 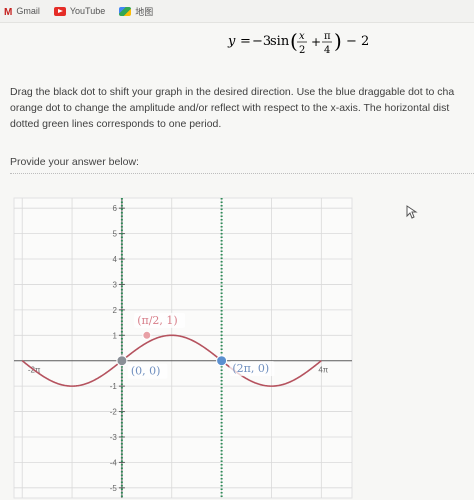 What do you see at coordinates (114, 208) in the screenshot?
I see `y-tick-label: 6` at bounding box center [114, 208].